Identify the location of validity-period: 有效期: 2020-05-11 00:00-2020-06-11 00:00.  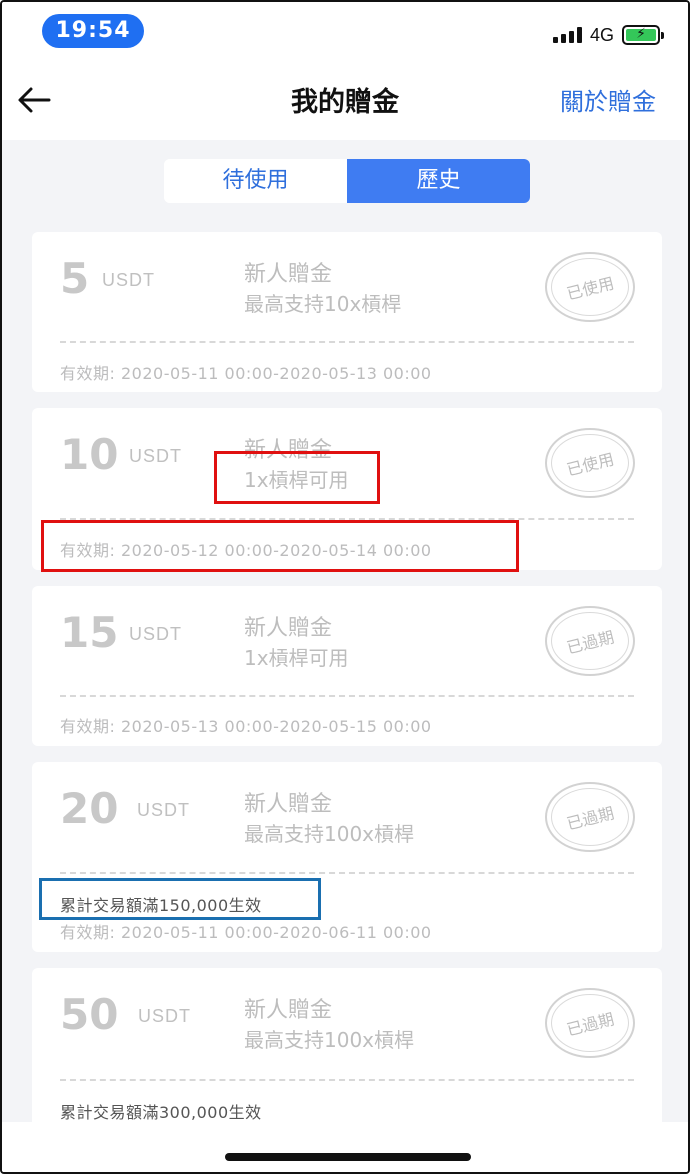
(246, 932).